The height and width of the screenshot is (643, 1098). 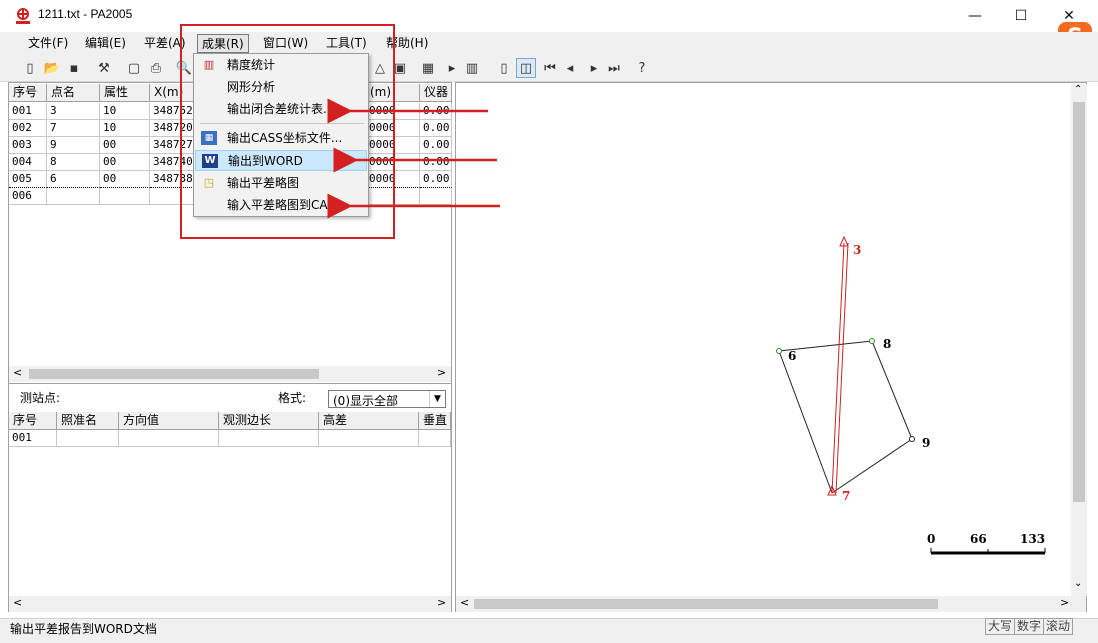 What do you see at coordinates (931, 539) in the screenshot?
I see `scale-label: 0` at bounding box center [931, 539].